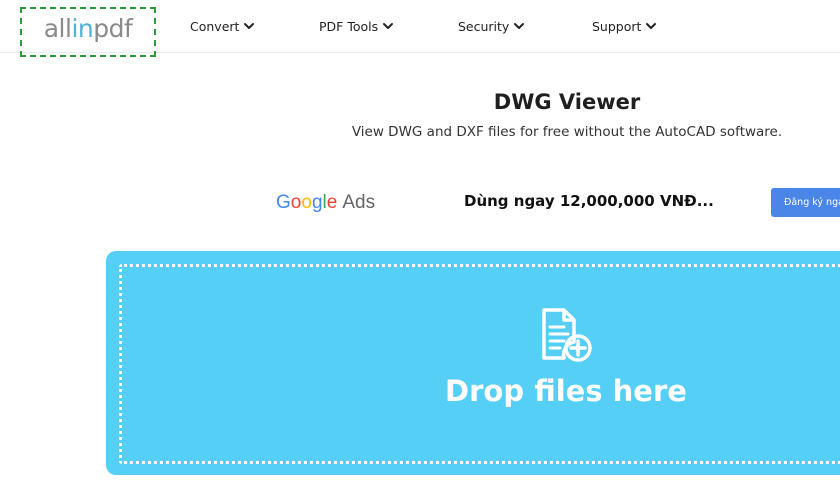 The image size is (840, 500). What do you see at coordinates (215, 26) in the screenshot?
I see `nav-label: Convert` at bounding box center [215, 26].